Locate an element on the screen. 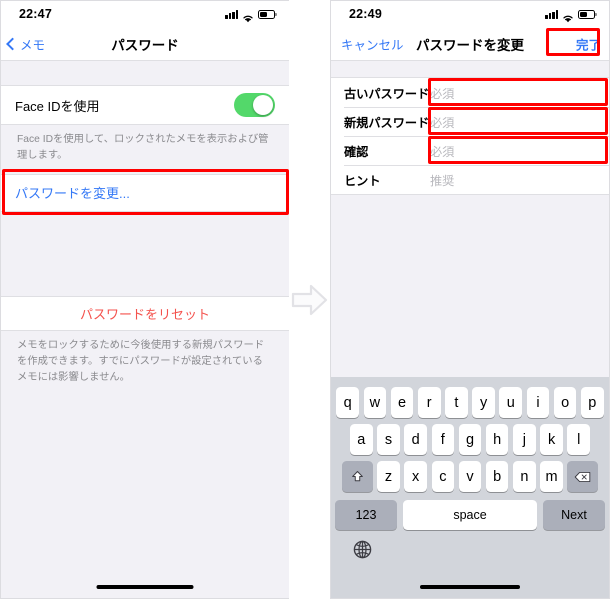  page-title: パスワード is located at coordinates (145, 45).